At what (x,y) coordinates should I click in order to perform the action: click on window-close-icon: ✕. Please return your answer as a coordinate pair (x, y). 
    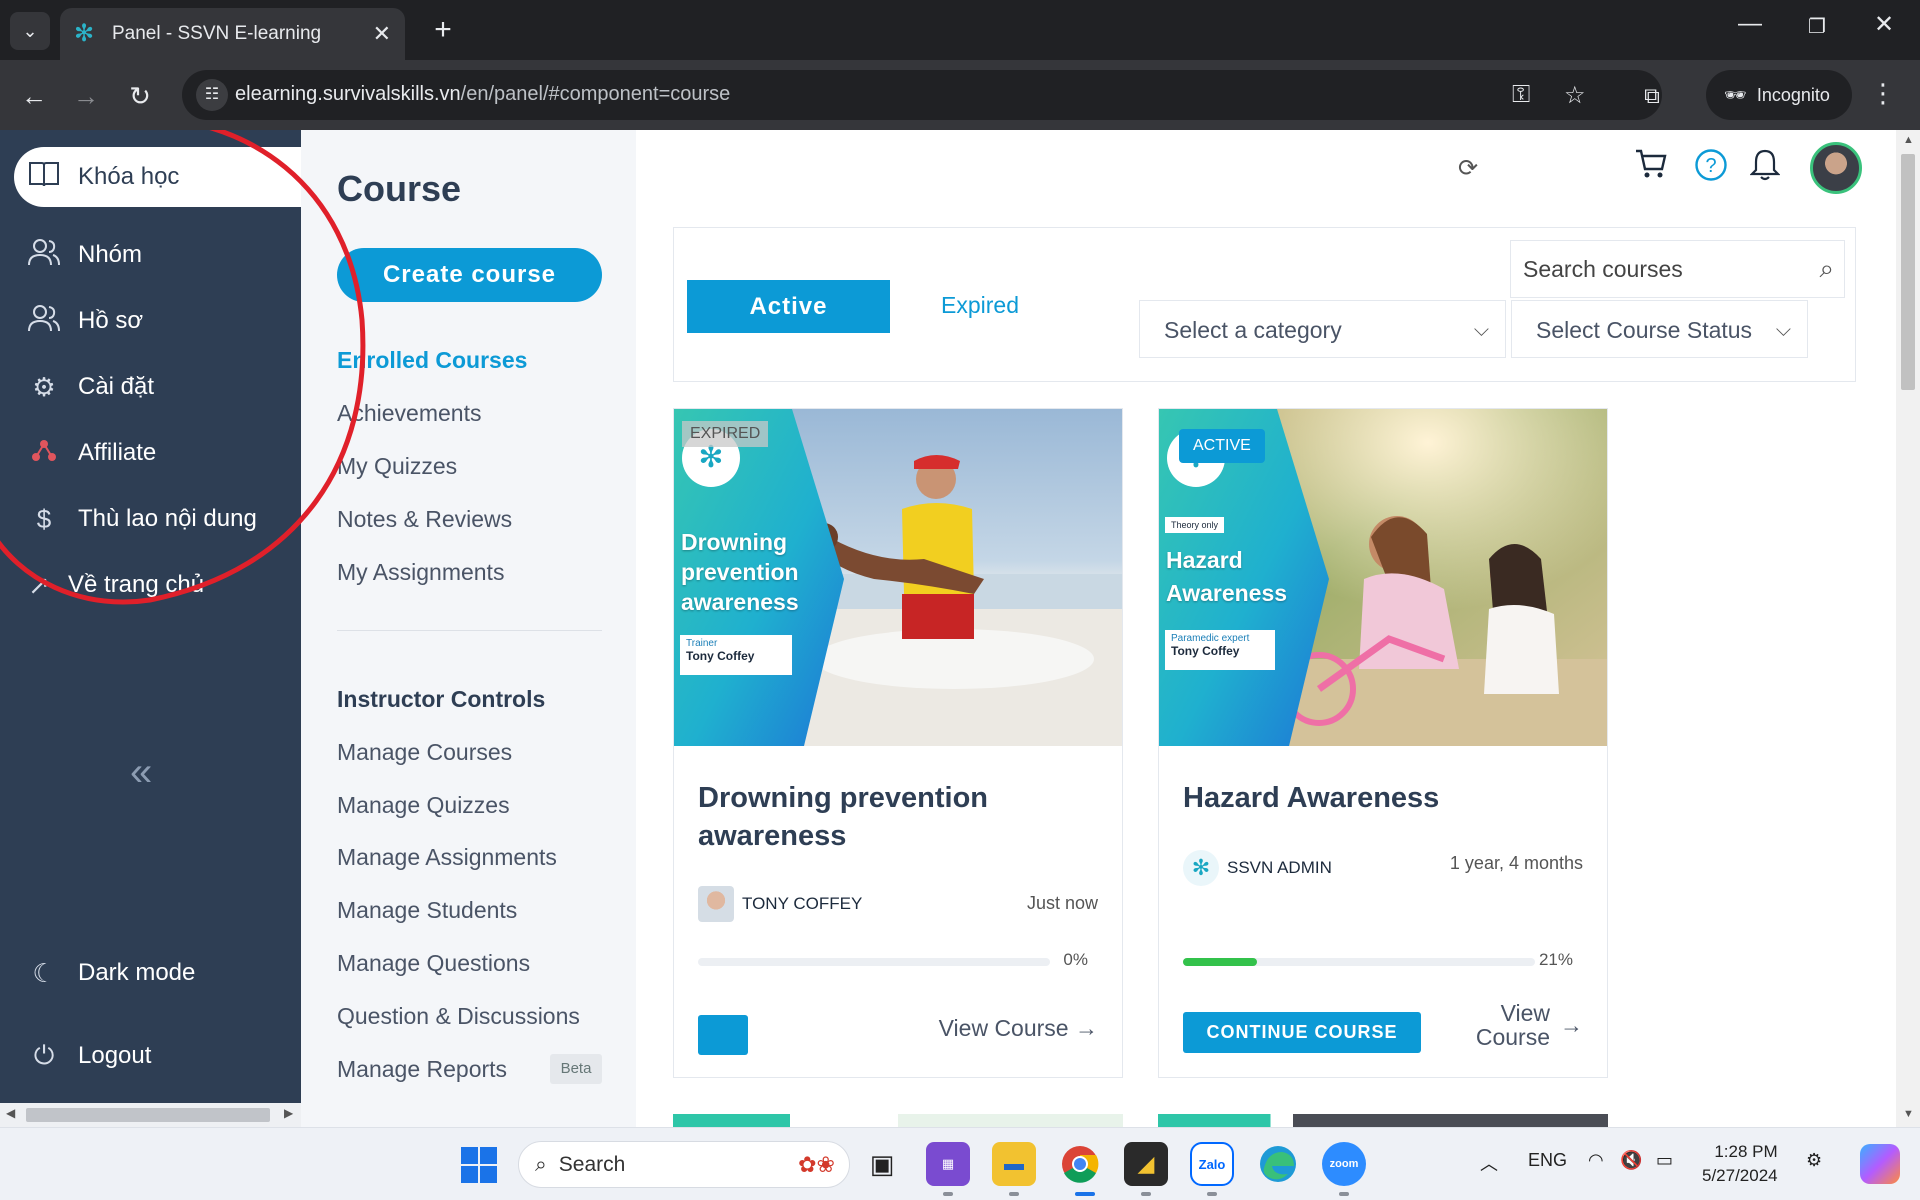
    Looking at the image, I should click on (1884, 24).